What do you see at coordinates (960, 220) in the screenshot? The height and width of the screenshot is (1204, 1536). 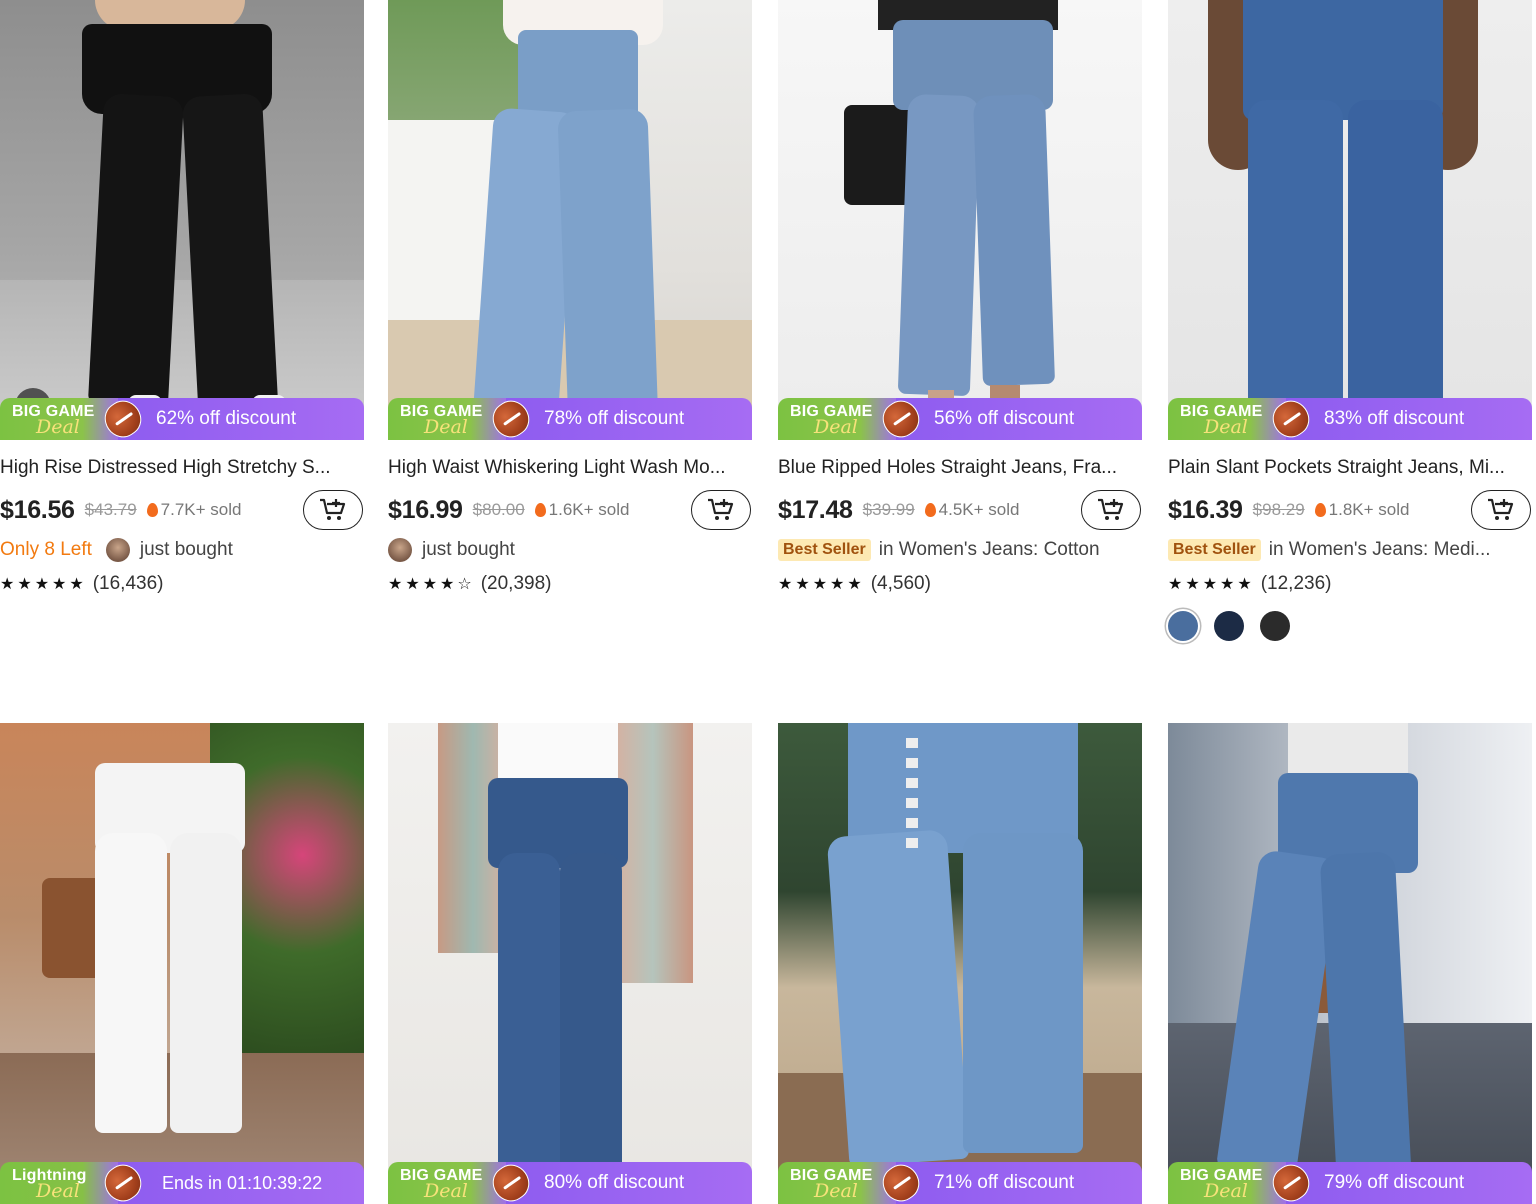 I see `product-image: BIG GAME Deal 56% off discount` at bounding box center [960, 220].